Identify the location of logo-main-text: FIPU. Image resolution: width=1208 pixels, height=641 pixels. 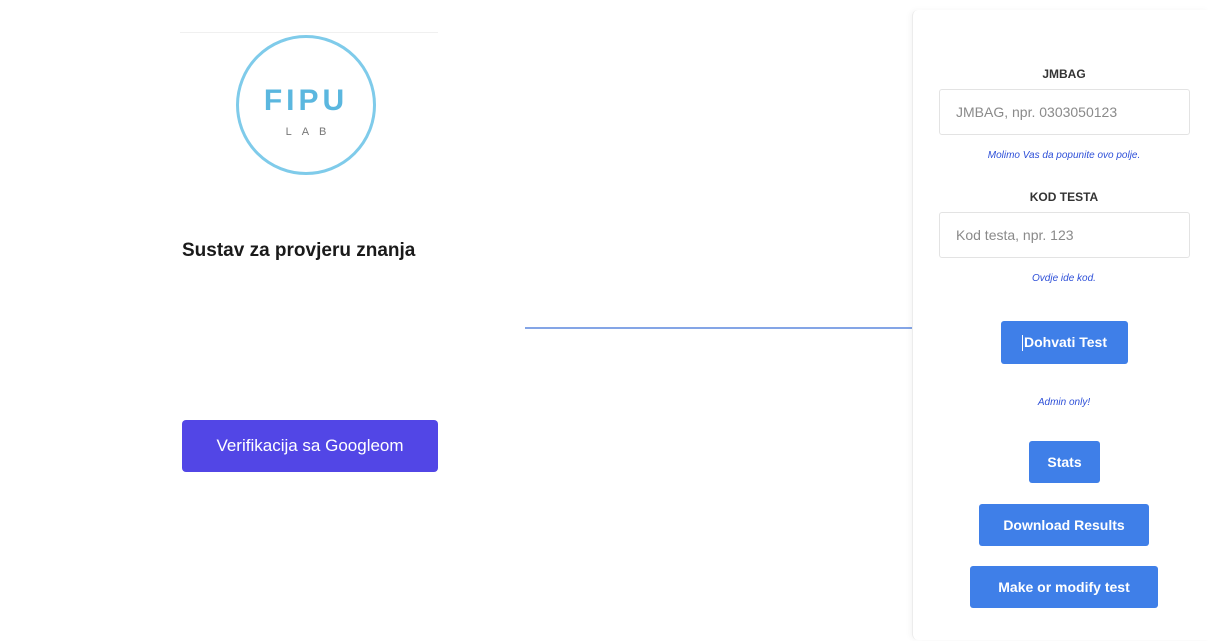
(306, 100).